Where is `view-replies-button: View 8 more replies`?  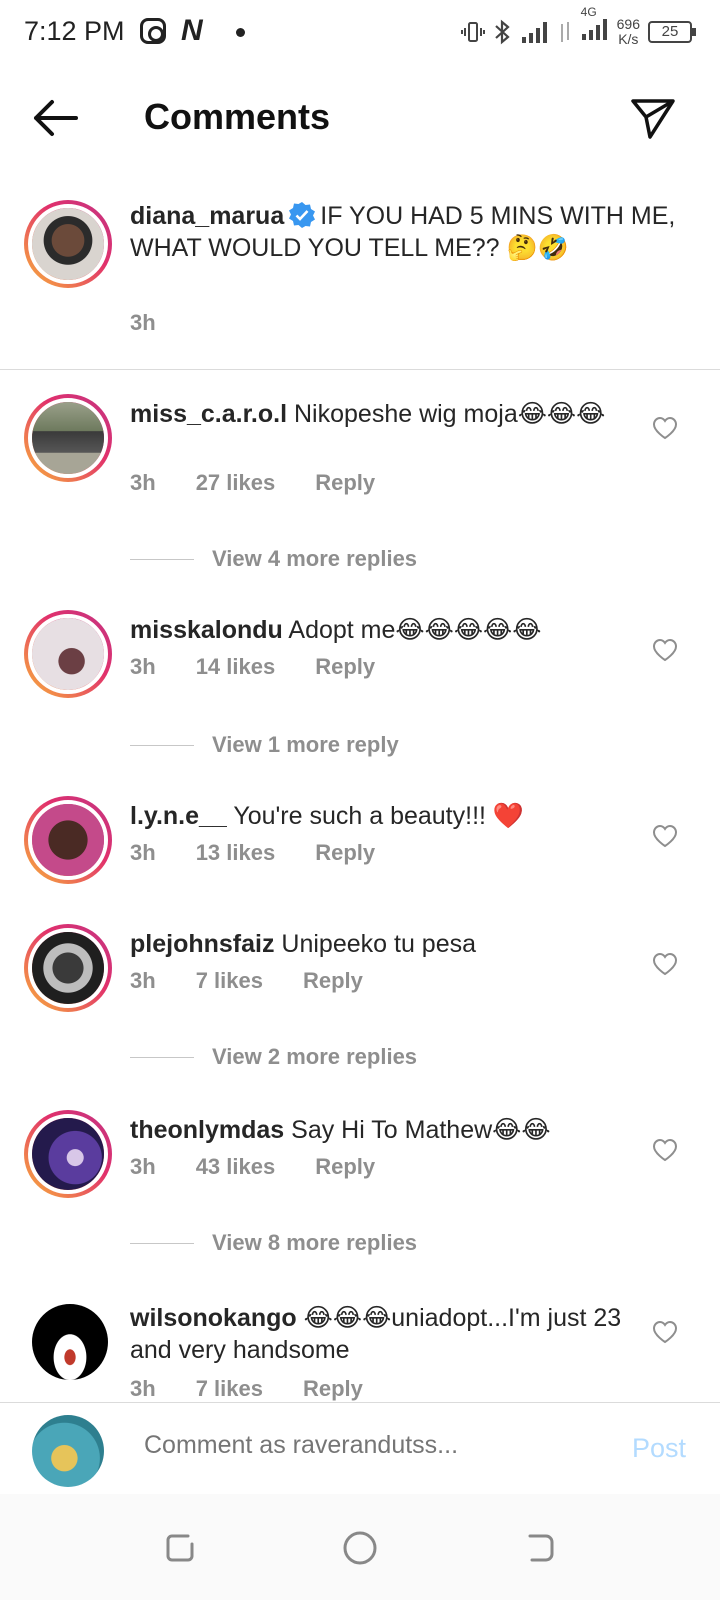
view-replies-button: View 8 more replies is located at coordinates (273, 1243).